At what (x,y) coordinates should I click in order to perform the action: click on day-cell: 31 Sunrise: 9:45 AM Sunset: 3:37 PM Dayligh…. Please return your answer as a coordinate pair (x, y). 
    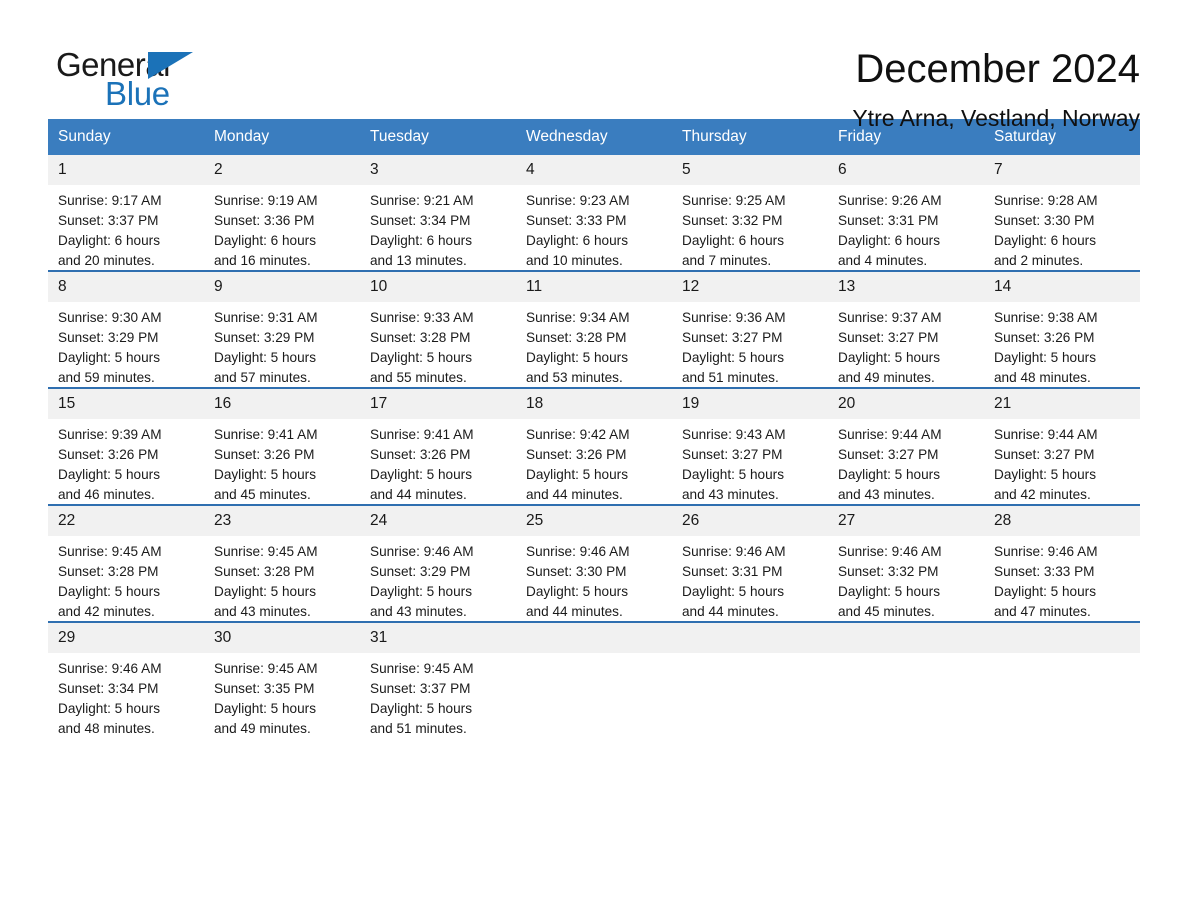
    Looking at the image, I should click on (438, 680).